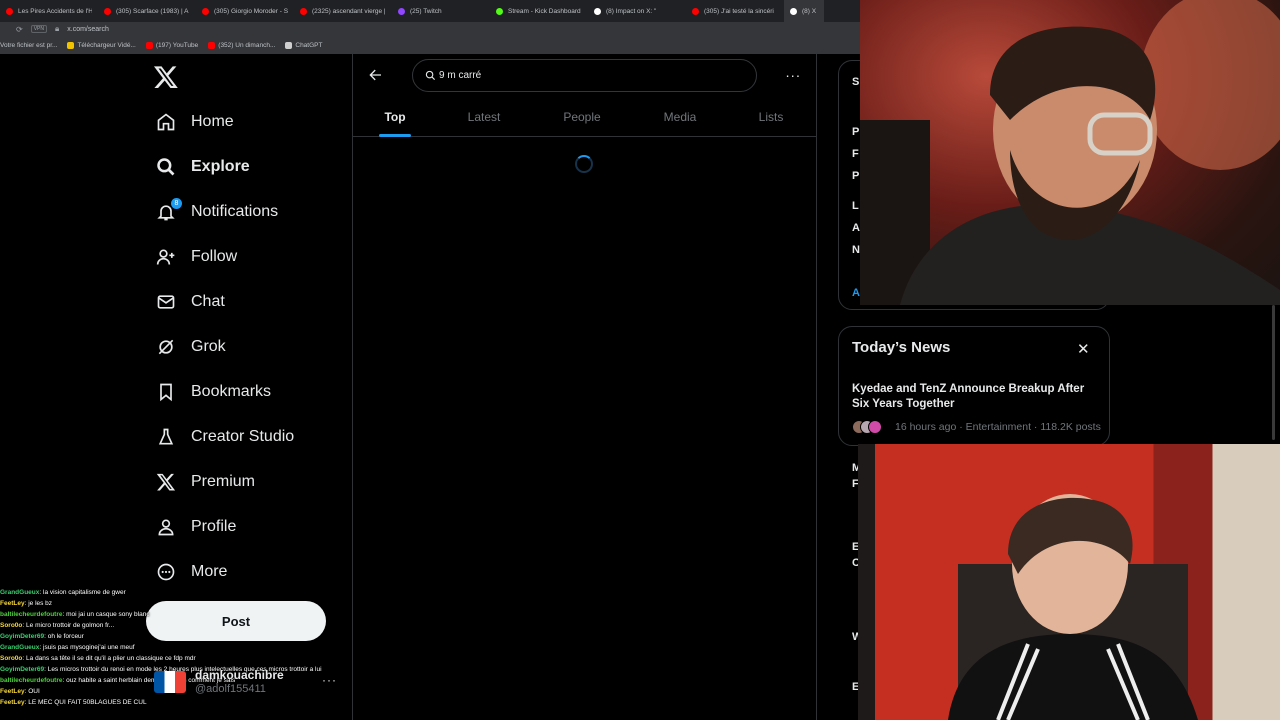 The height and width of the screenshot is (720, 1280). Describe the element at coordinates (793, 75) in the screenshot. I see `more-options-icon: ···` at that location.